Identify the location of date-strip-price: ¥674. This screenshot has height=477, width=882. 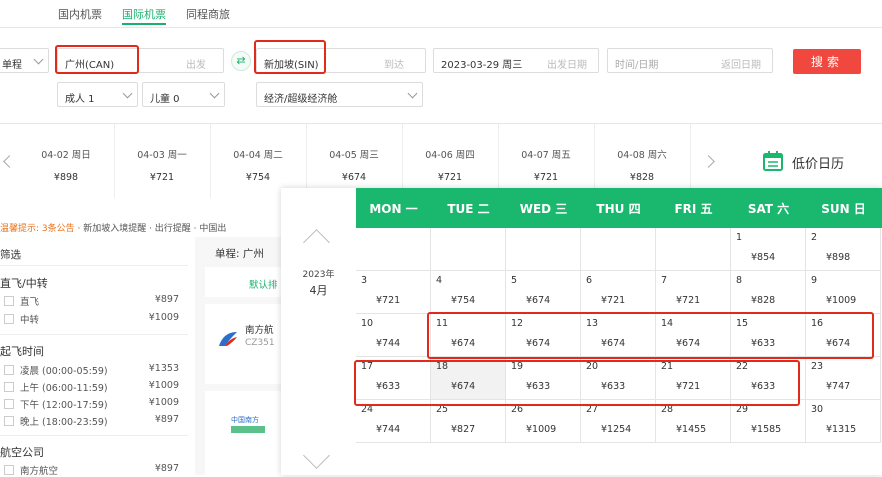
(354, 177).